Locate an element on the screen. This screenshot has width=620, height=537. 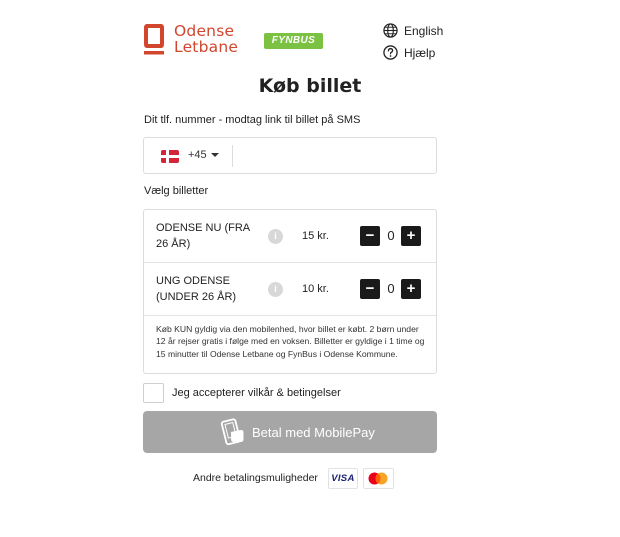
brand-line-2: Letbane is located at coordinates (206, 47).